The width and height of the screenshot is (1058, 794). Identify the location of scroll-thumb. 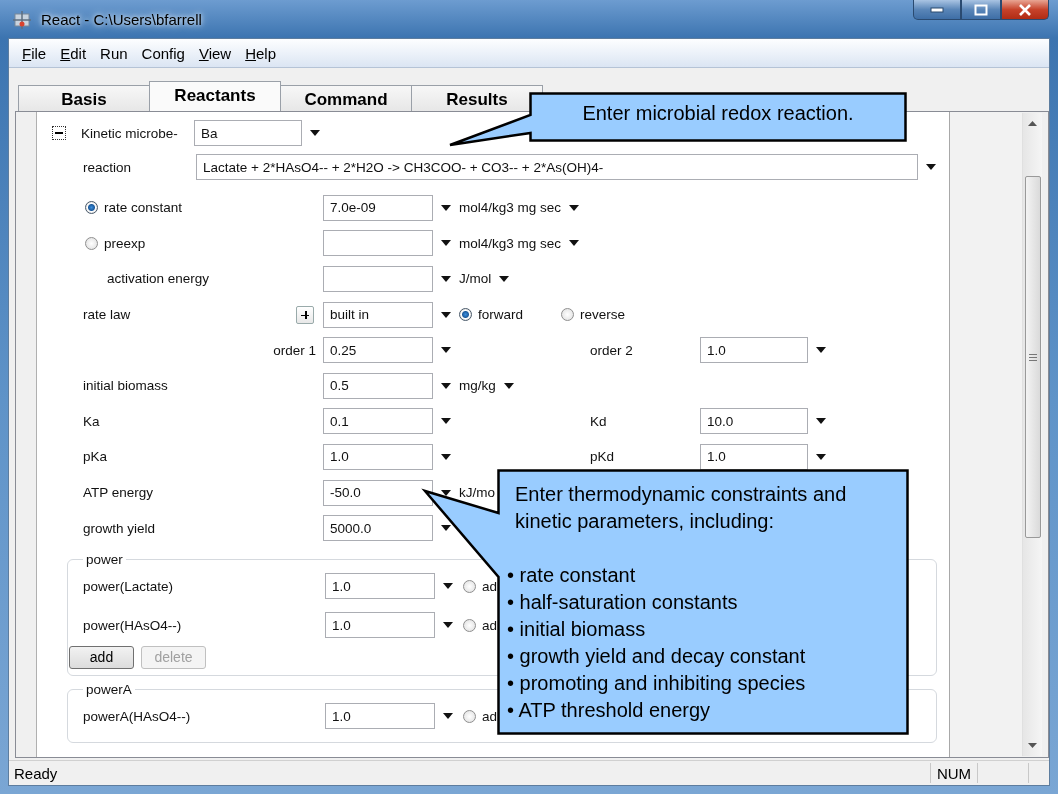
(1032, 357).